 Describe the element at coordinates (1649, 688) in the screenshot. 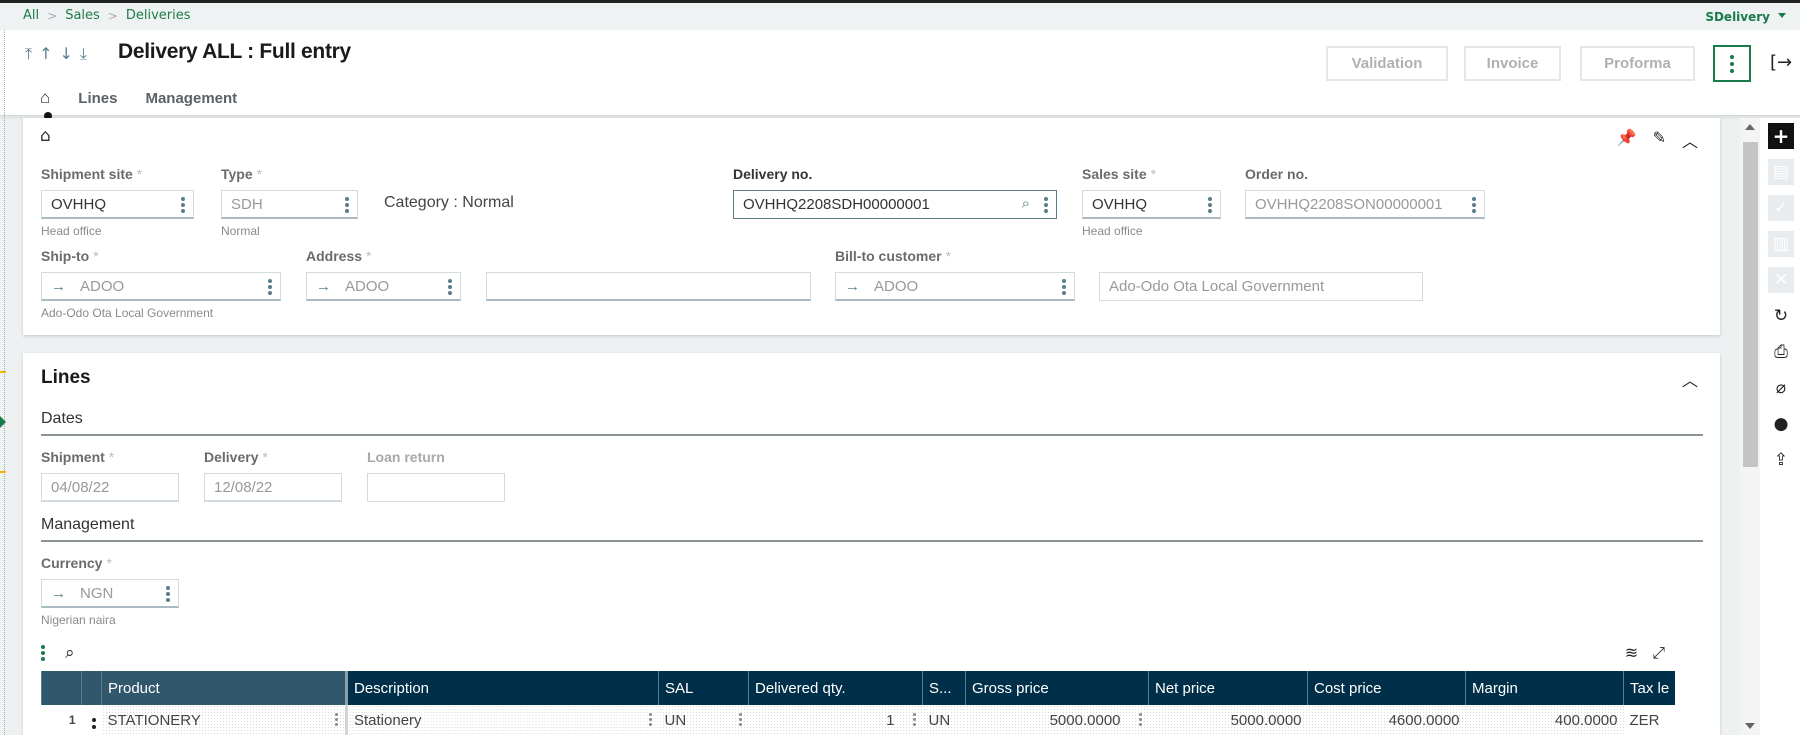

I see `column-header-tax-level: Tax le` at that location.